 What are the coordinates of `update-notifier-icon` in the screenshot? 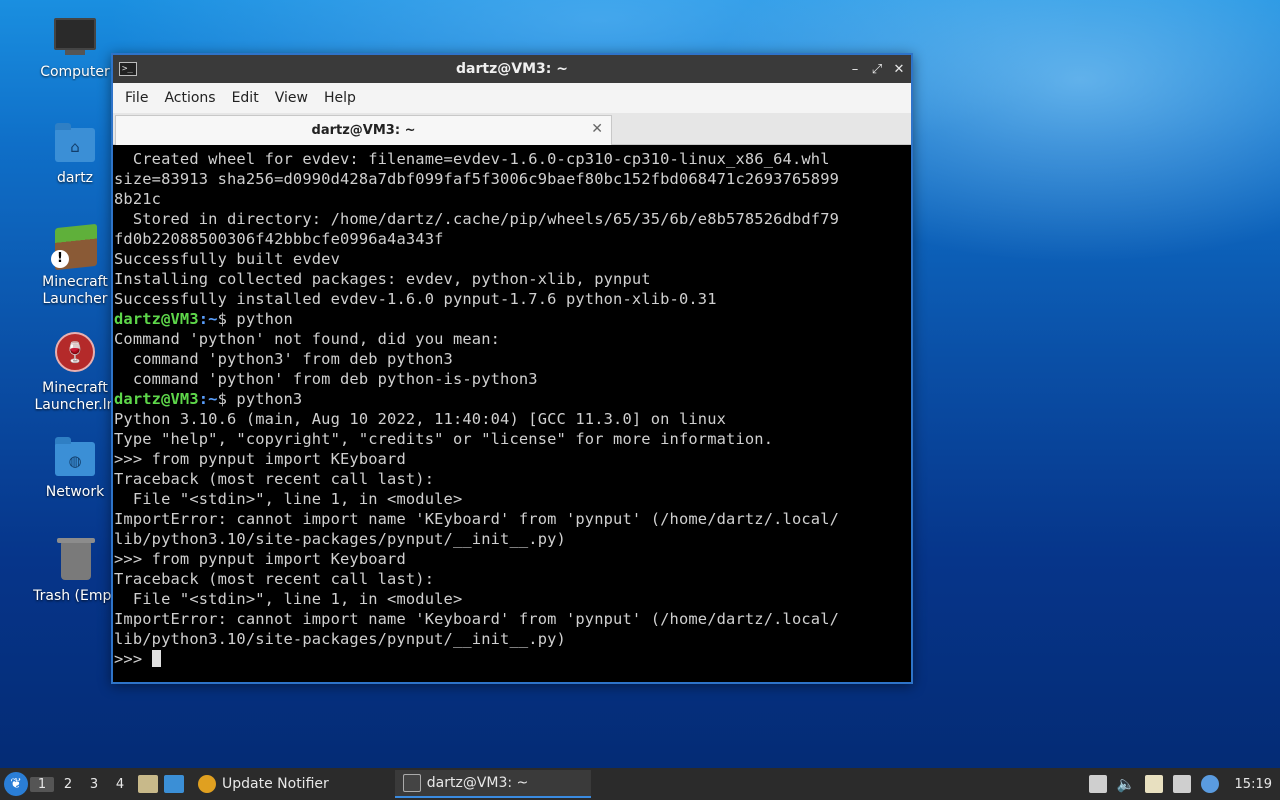 It's located at (207, 784).